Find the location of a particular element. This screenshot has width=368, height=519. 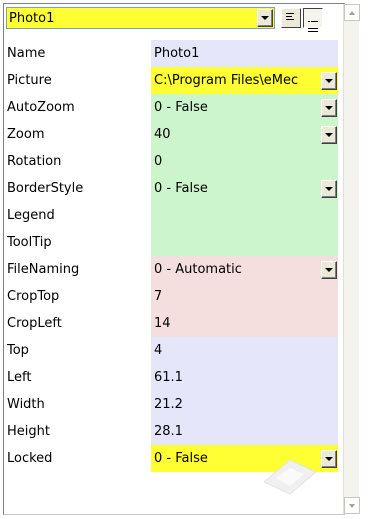

lines-left-icon is located at coordinates (291, 18).